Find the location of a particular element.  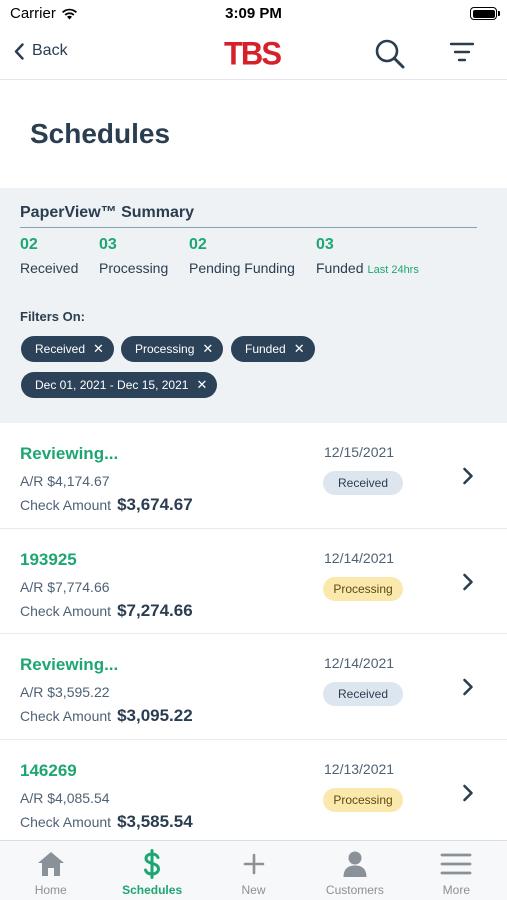

tab-new: New is located at coordinates (253, 870).